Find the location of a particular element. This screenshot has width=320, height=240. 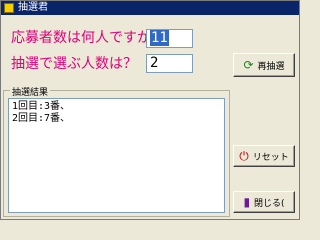

applicant-count-value: 11 is located at coordinates (159, 38).